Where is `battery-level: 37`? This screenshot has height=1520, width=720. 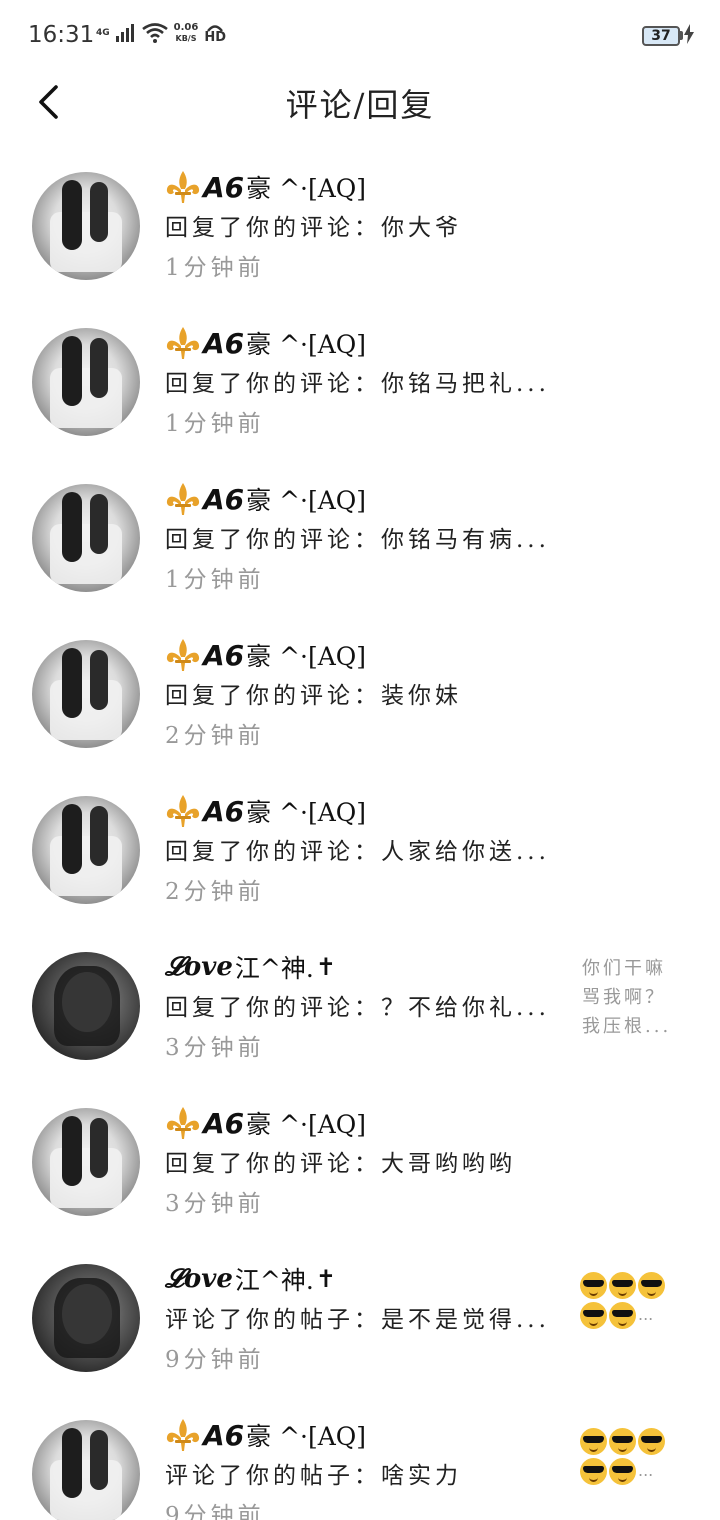
battery-level: 37 is located at coordinates (661, 36).